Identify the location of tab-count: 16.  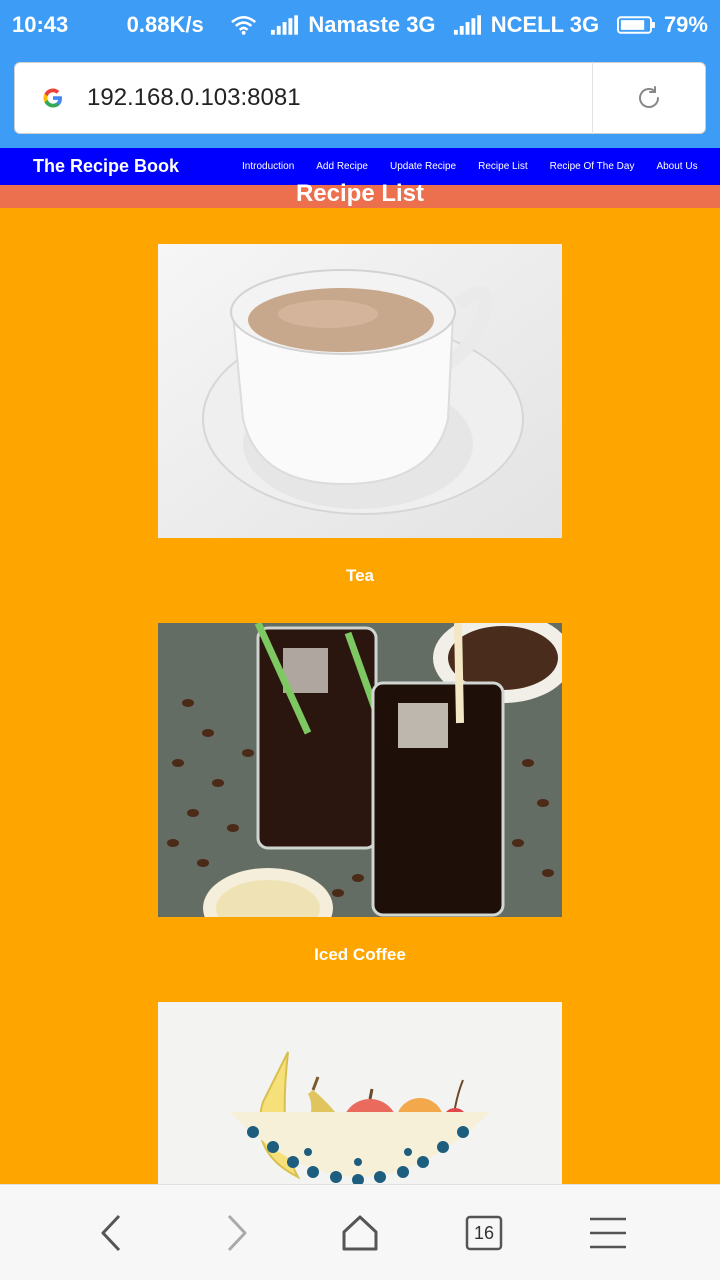
(484, 1232).